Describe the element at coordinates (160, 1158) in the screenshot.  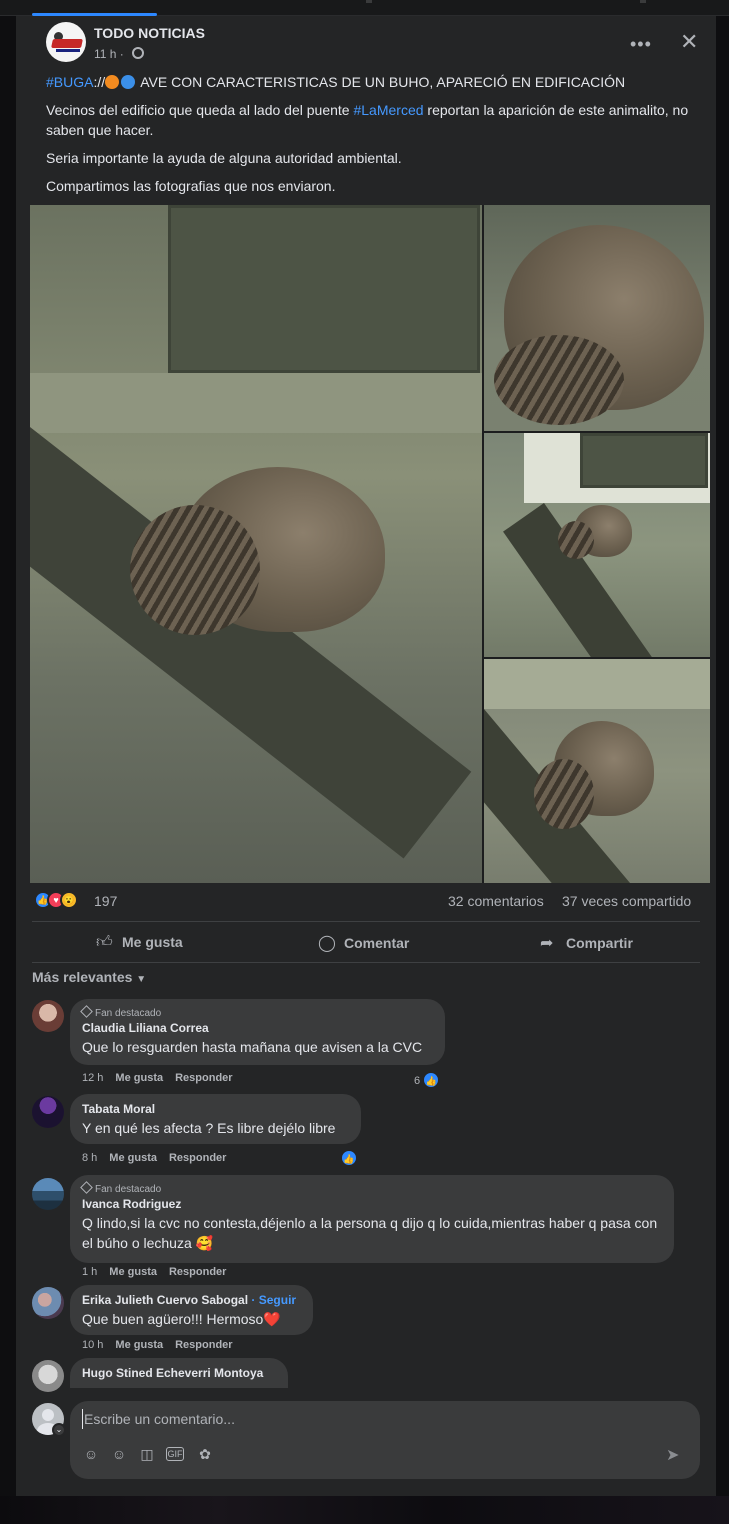
I see `comment-meta: 8 h Me gusta Responder` at that location.